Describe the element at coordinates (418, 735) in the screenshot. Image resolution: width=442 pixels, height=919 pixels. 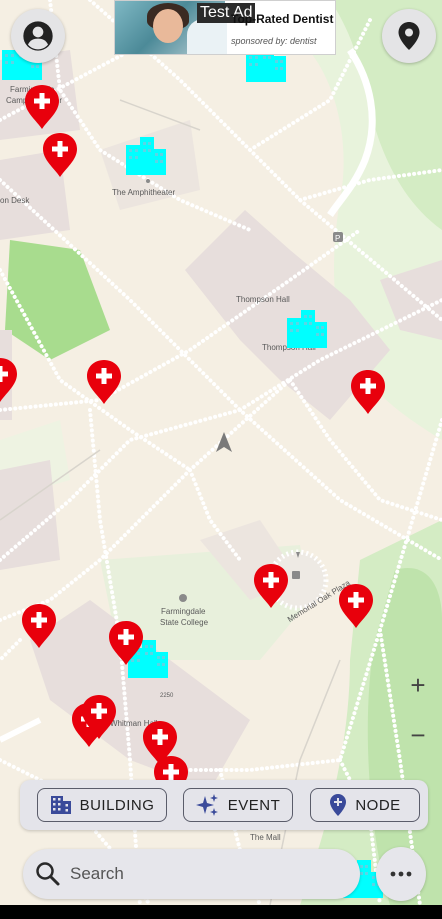
I see `zoom-out-button: −` at that location.